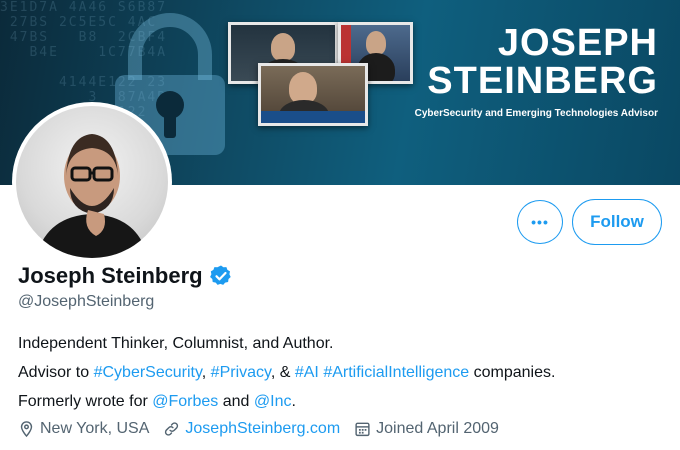  I want to click on bio-line-2-prefix: Advisor to, so click(56, 372).